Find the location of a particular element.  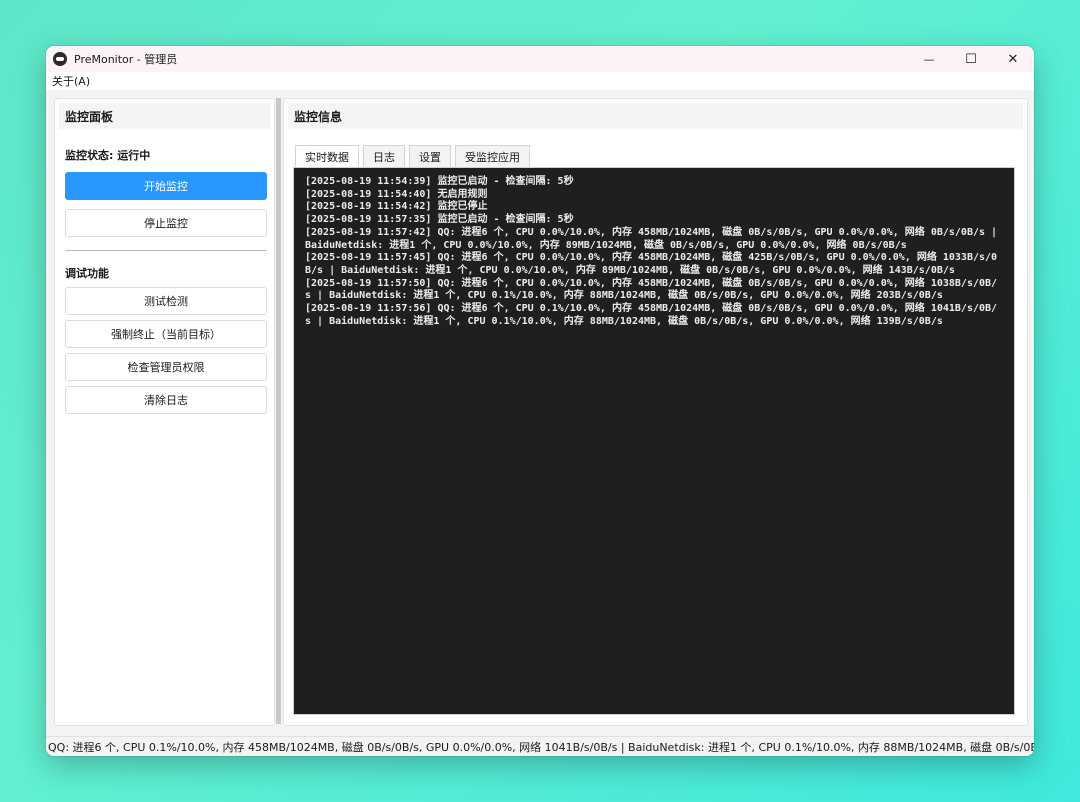

maximize-button: ☐ is located at coordinates (971, 59).